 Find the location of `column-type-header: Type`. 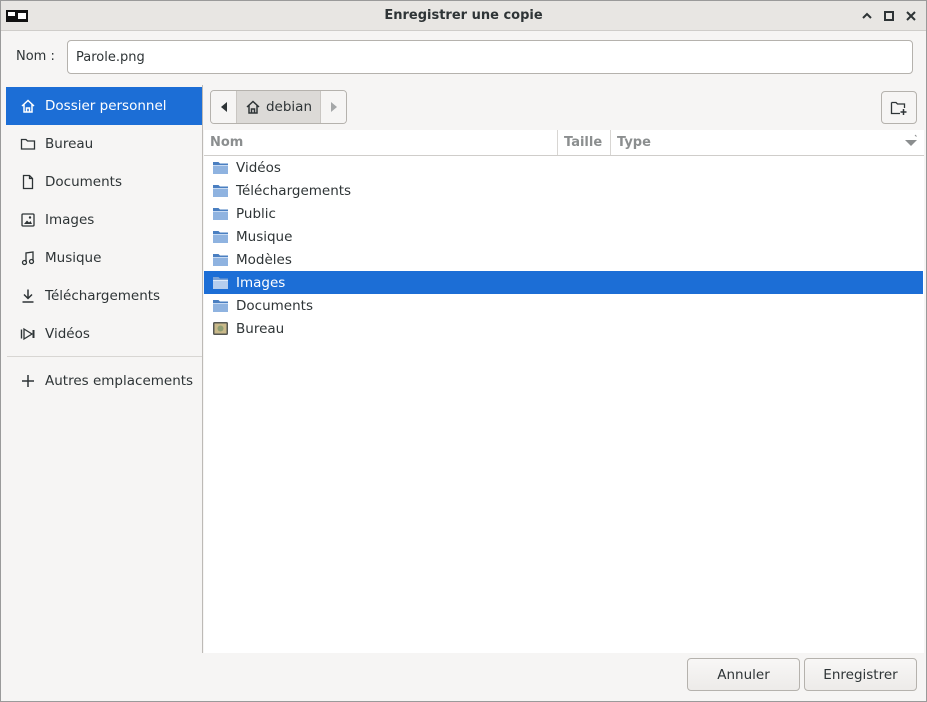

column-type-header: Type is located at coordinates (634, 142).